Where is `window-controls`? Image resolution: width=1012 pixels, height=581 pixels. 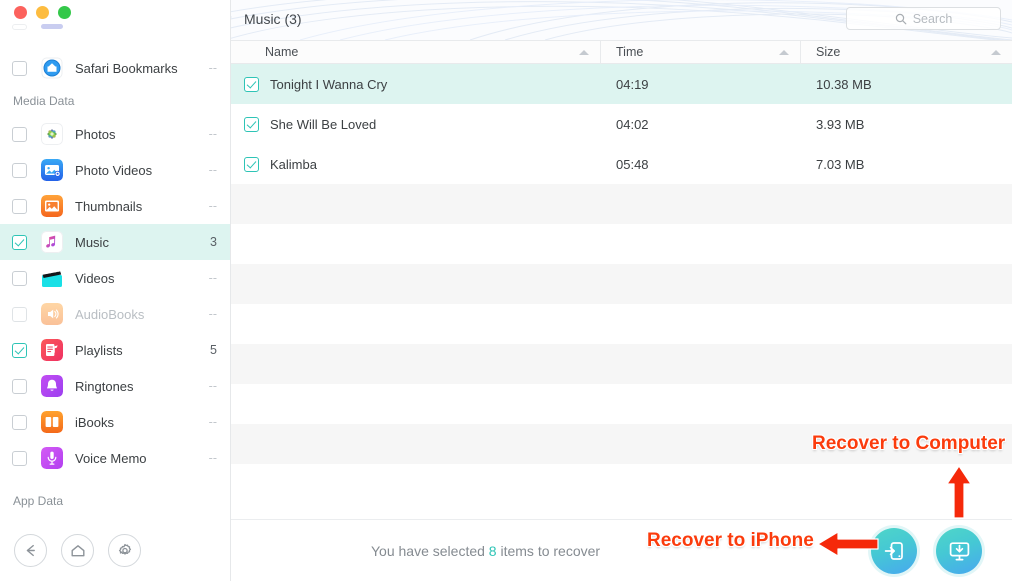
window-controls is located at coordinates (42, 12).